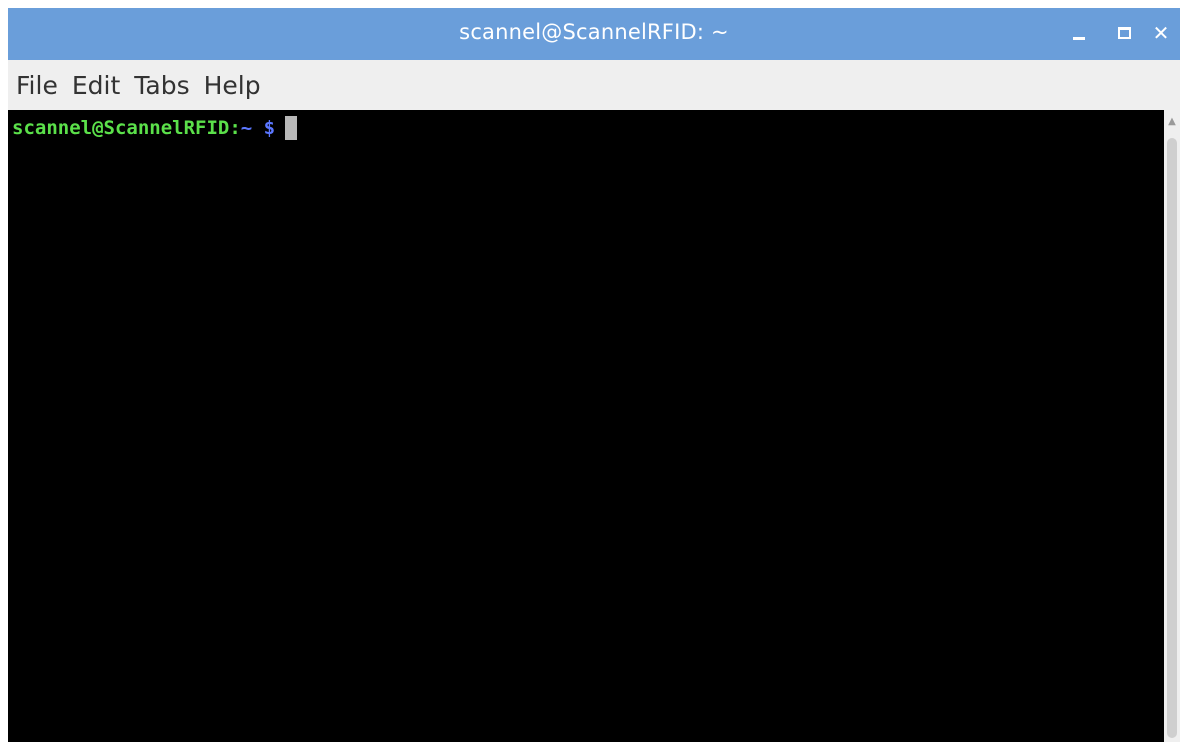  What do you see at coordinates (96, 85) in the screenshot?
I see `menu-edit: Edit` at bounding box center [96, 85].